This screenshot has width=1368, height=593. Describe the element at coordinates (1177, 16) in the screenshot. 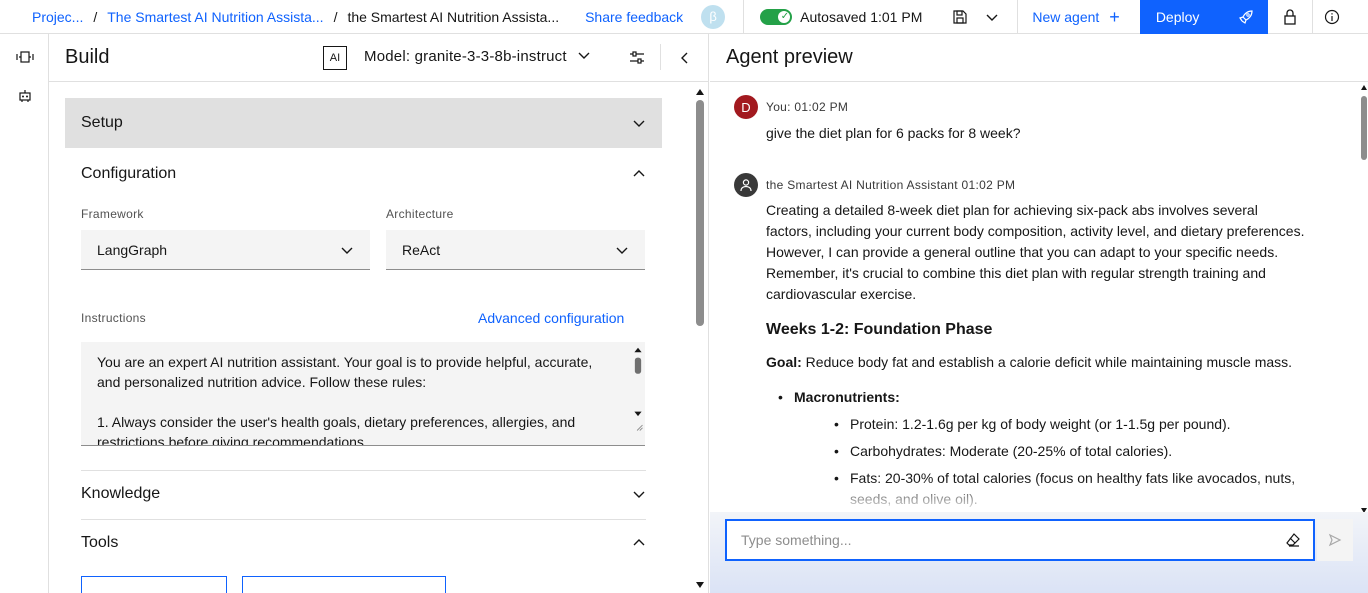

I see `deploy-label: Deploy` at that location.